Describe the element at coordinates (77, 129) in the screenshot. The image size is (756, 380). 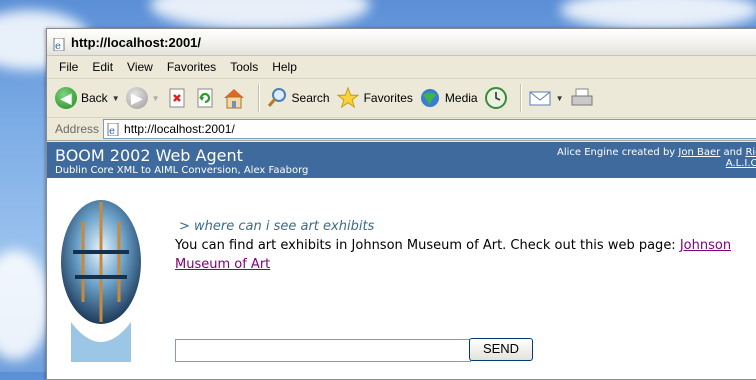
I see `address-label: Address` at that location.